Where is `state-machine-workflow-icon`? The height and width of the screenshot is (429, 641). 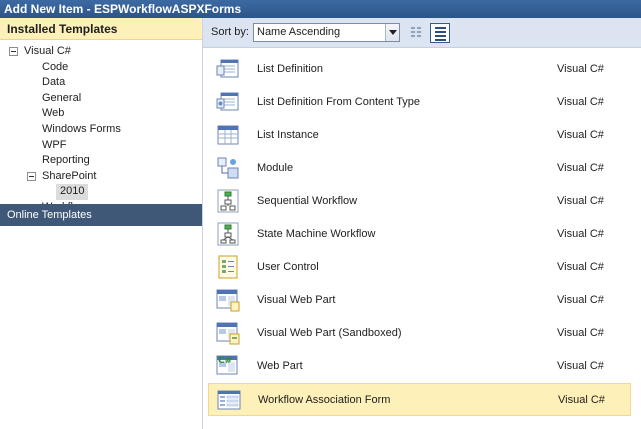 state-machine-workflow-icon is located at coordinates (228, 234).